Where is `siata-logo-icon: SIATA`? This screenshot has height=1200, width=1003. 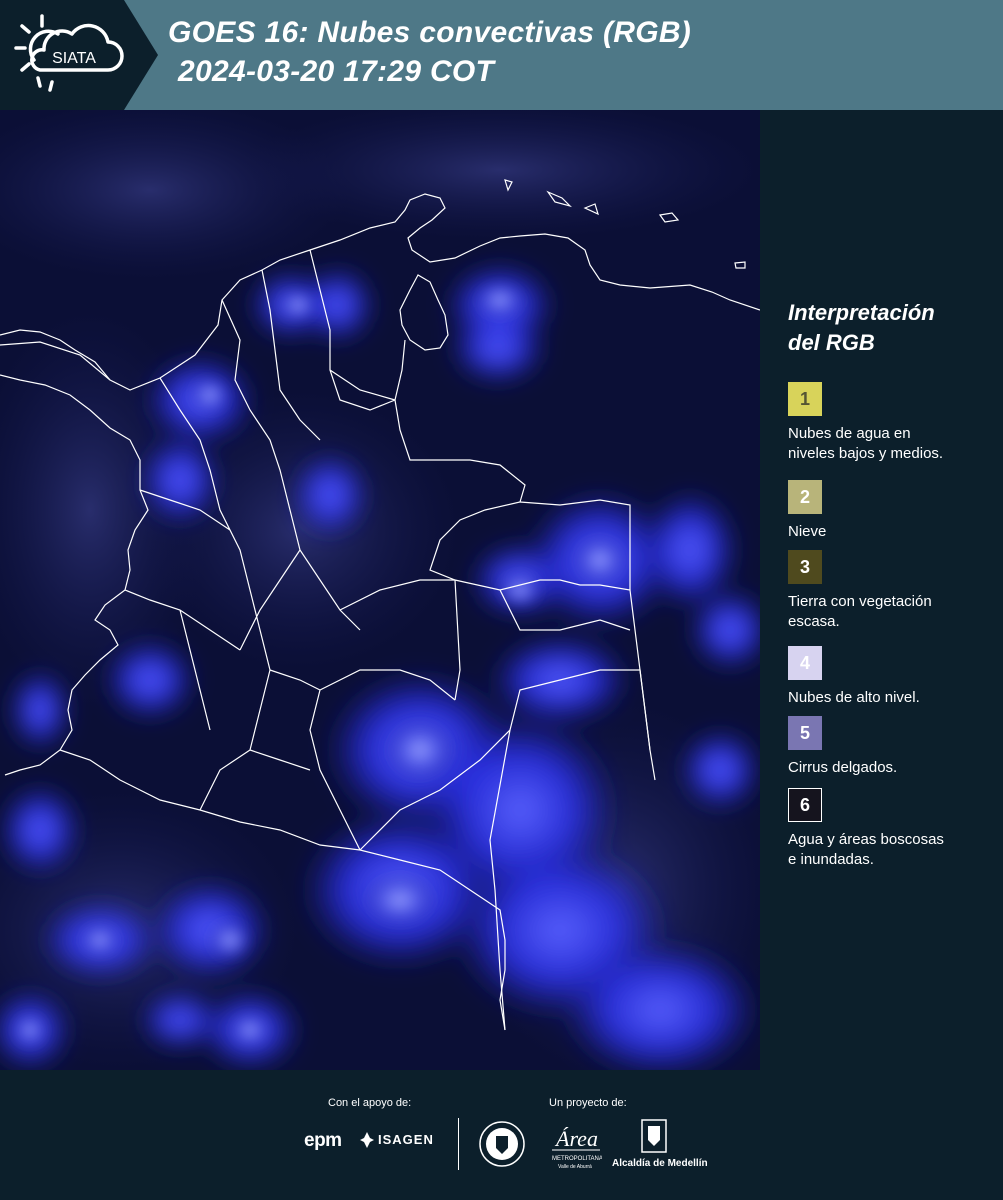 siata-logo-icon: SIATA is located at coordinates (69, 53).